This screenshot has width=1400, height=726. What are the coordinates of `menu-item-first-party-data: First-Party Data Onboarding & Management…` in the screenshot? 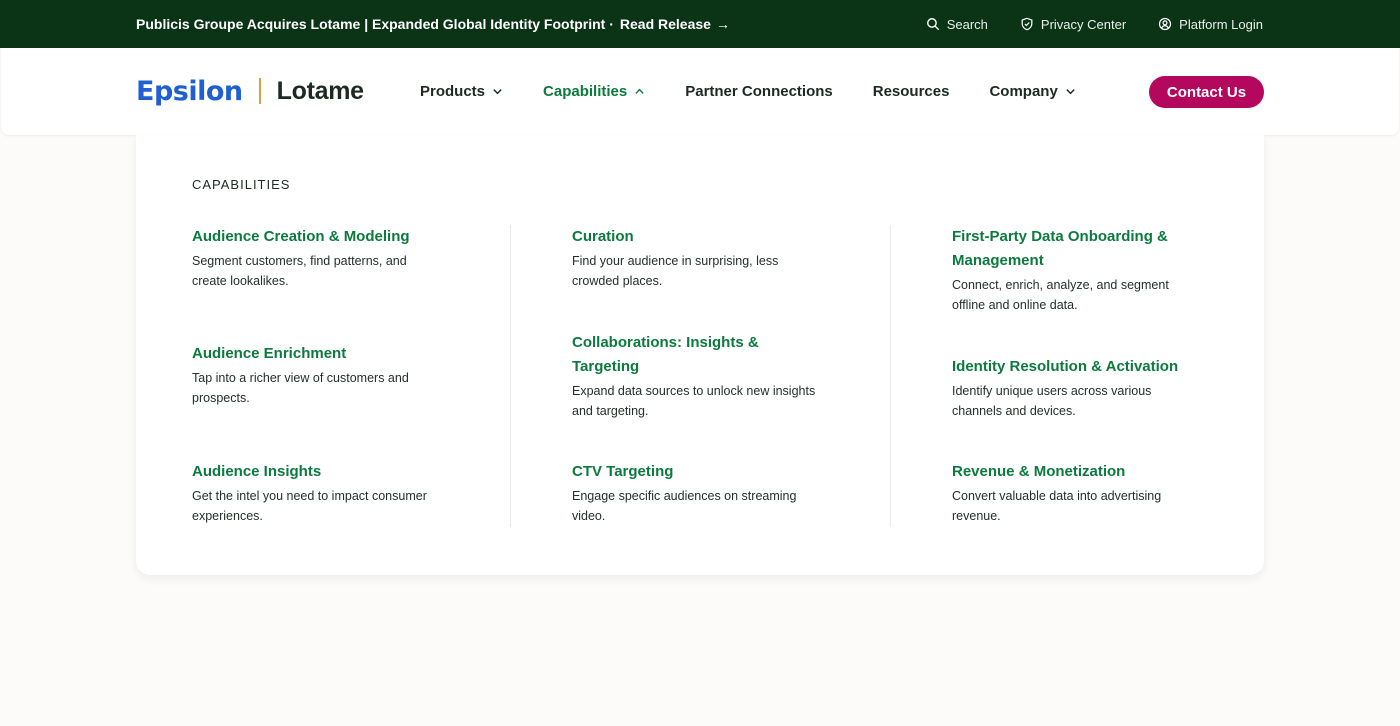 It's located at (1077, 270).